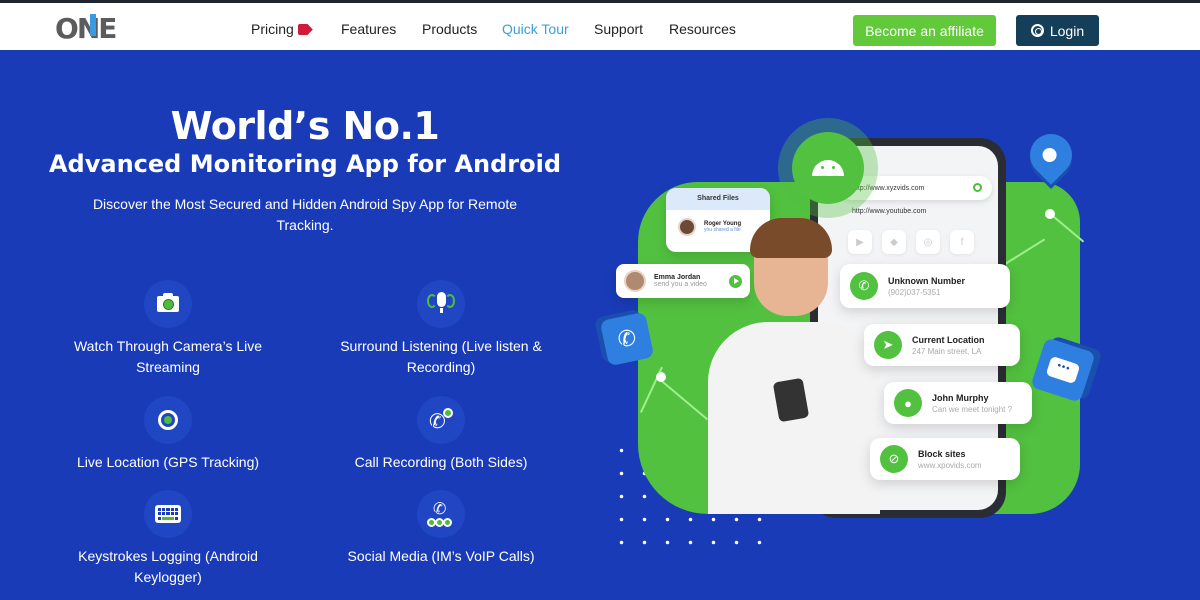  I want to click on nav-pricing: Pricing, so click(282, 29).